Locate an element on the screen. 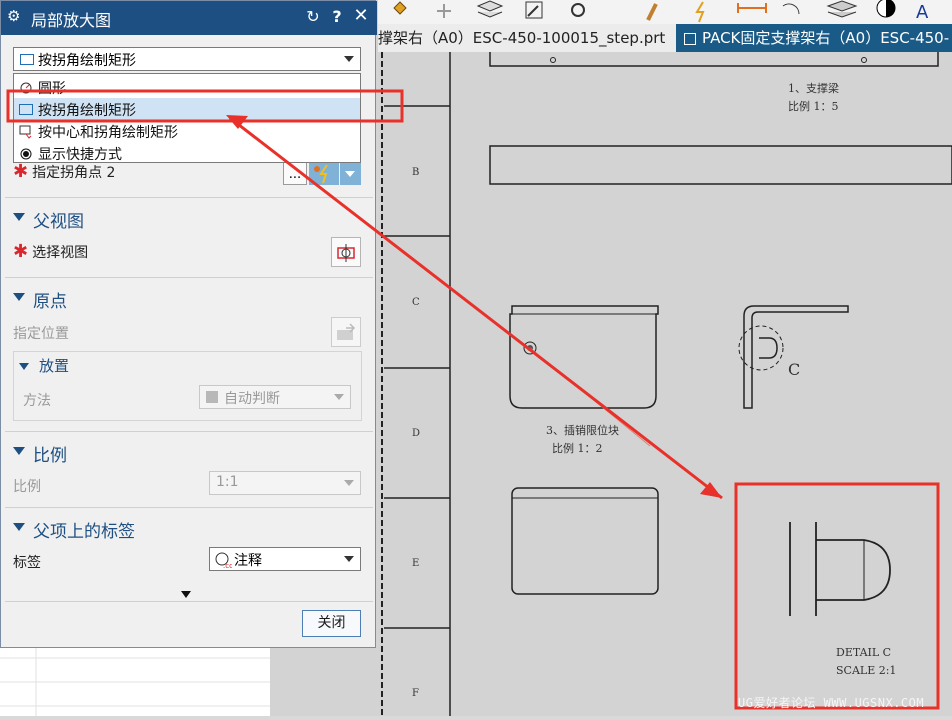  label-combo: .cc 注释 is located at coordinates (285, 559).